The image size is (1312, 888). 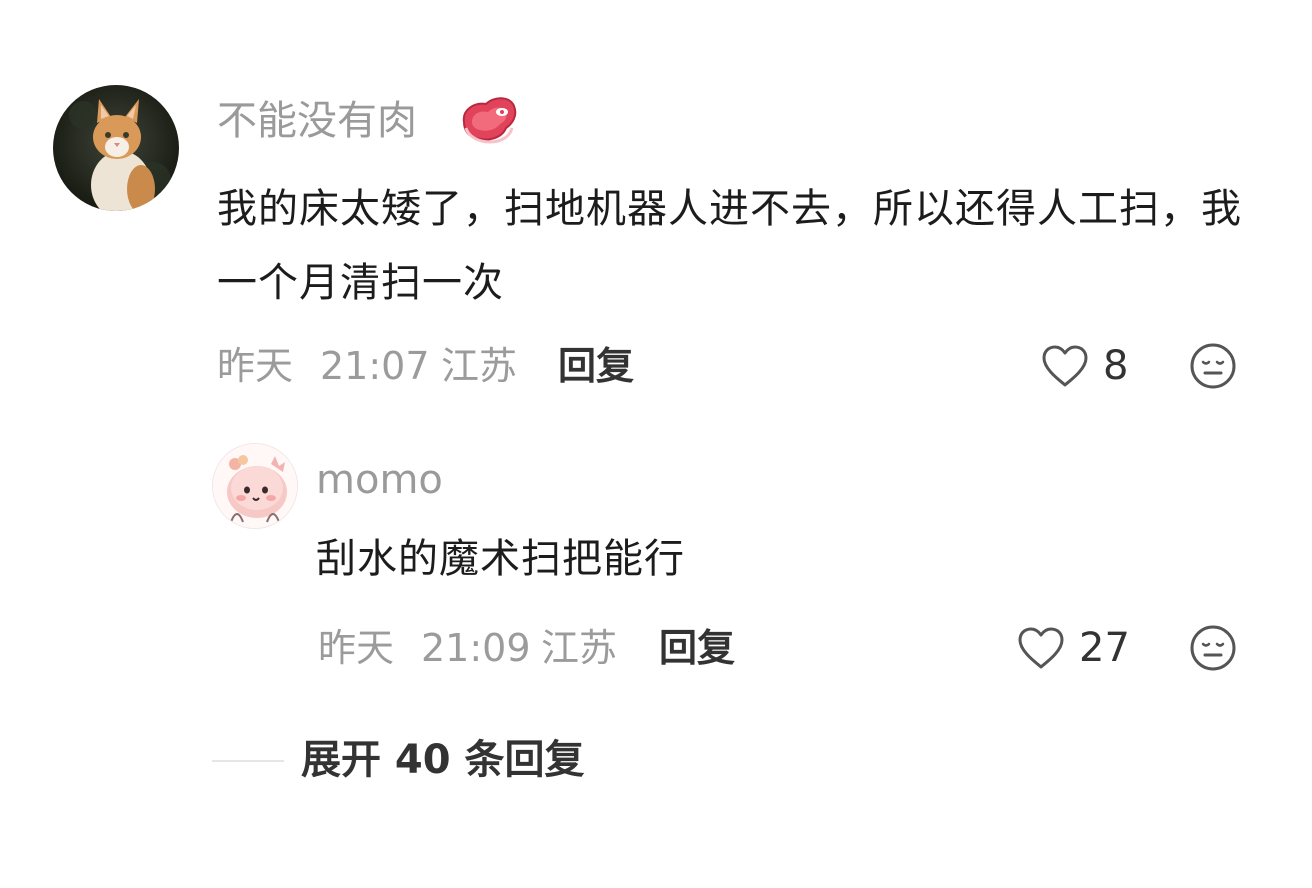 What do you see at coordinates (356, 648) in the screenshot?
I see `reply-date: 昨天` at bounding box center [356, 648].